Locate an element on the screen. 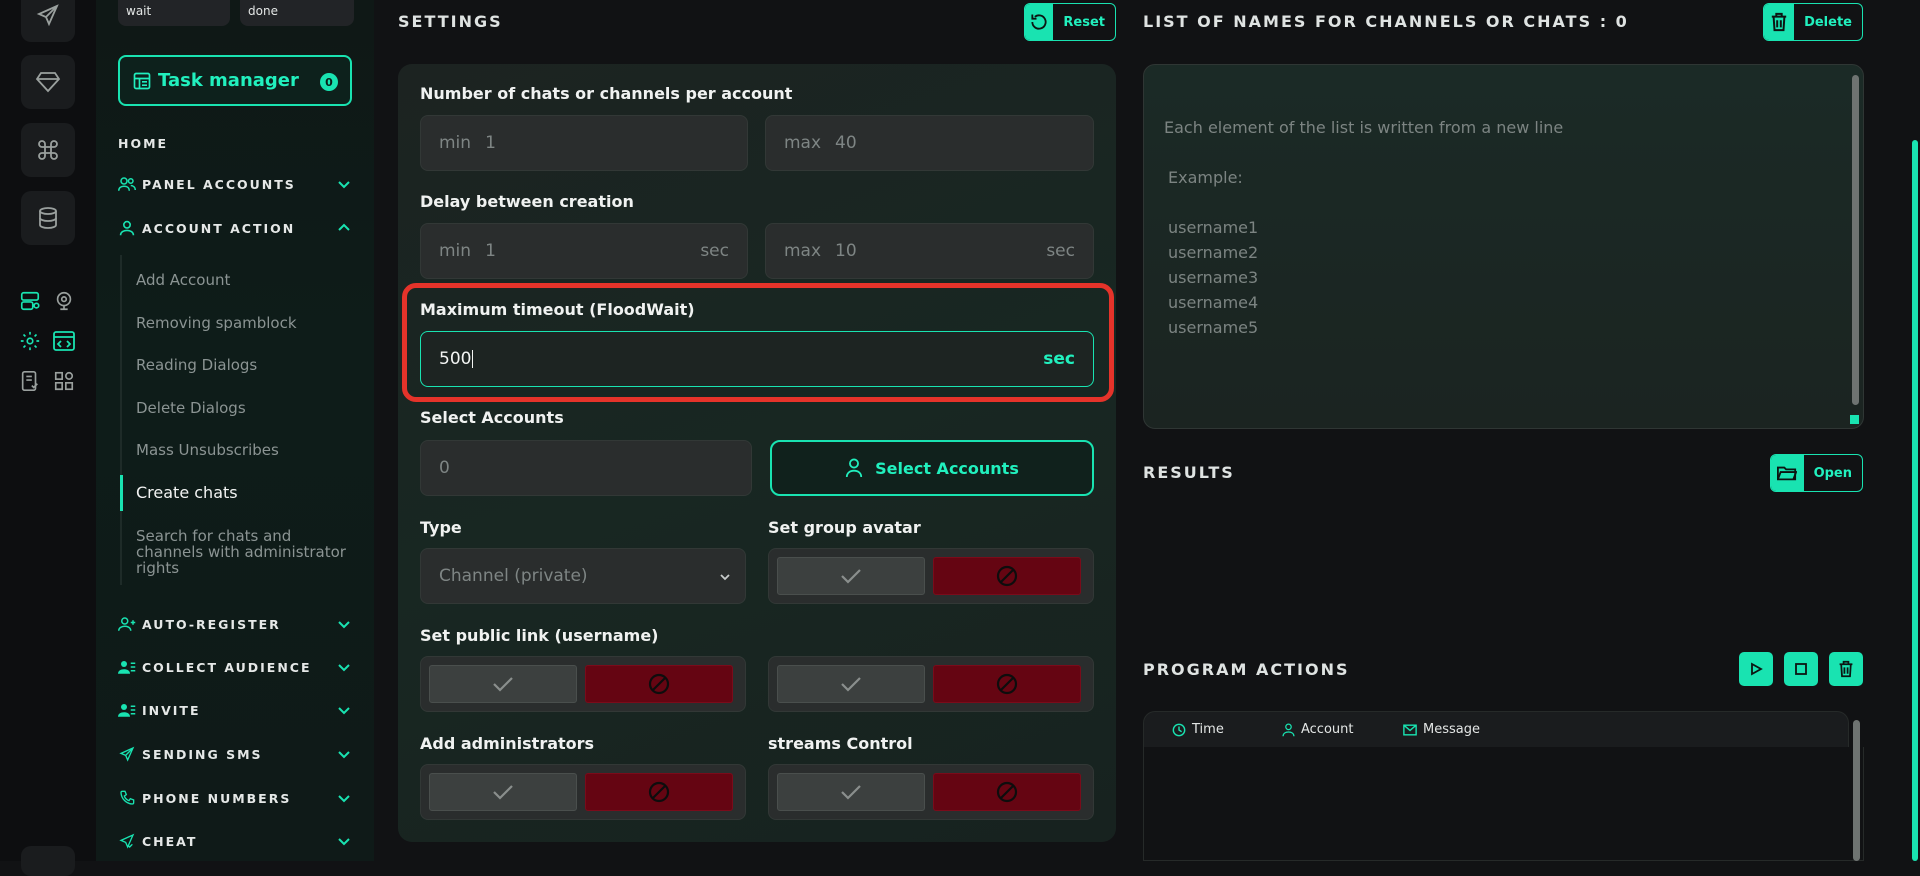  nav-collect-audience: COLLECT AUDIENCE is located at coordinates (235, 667).